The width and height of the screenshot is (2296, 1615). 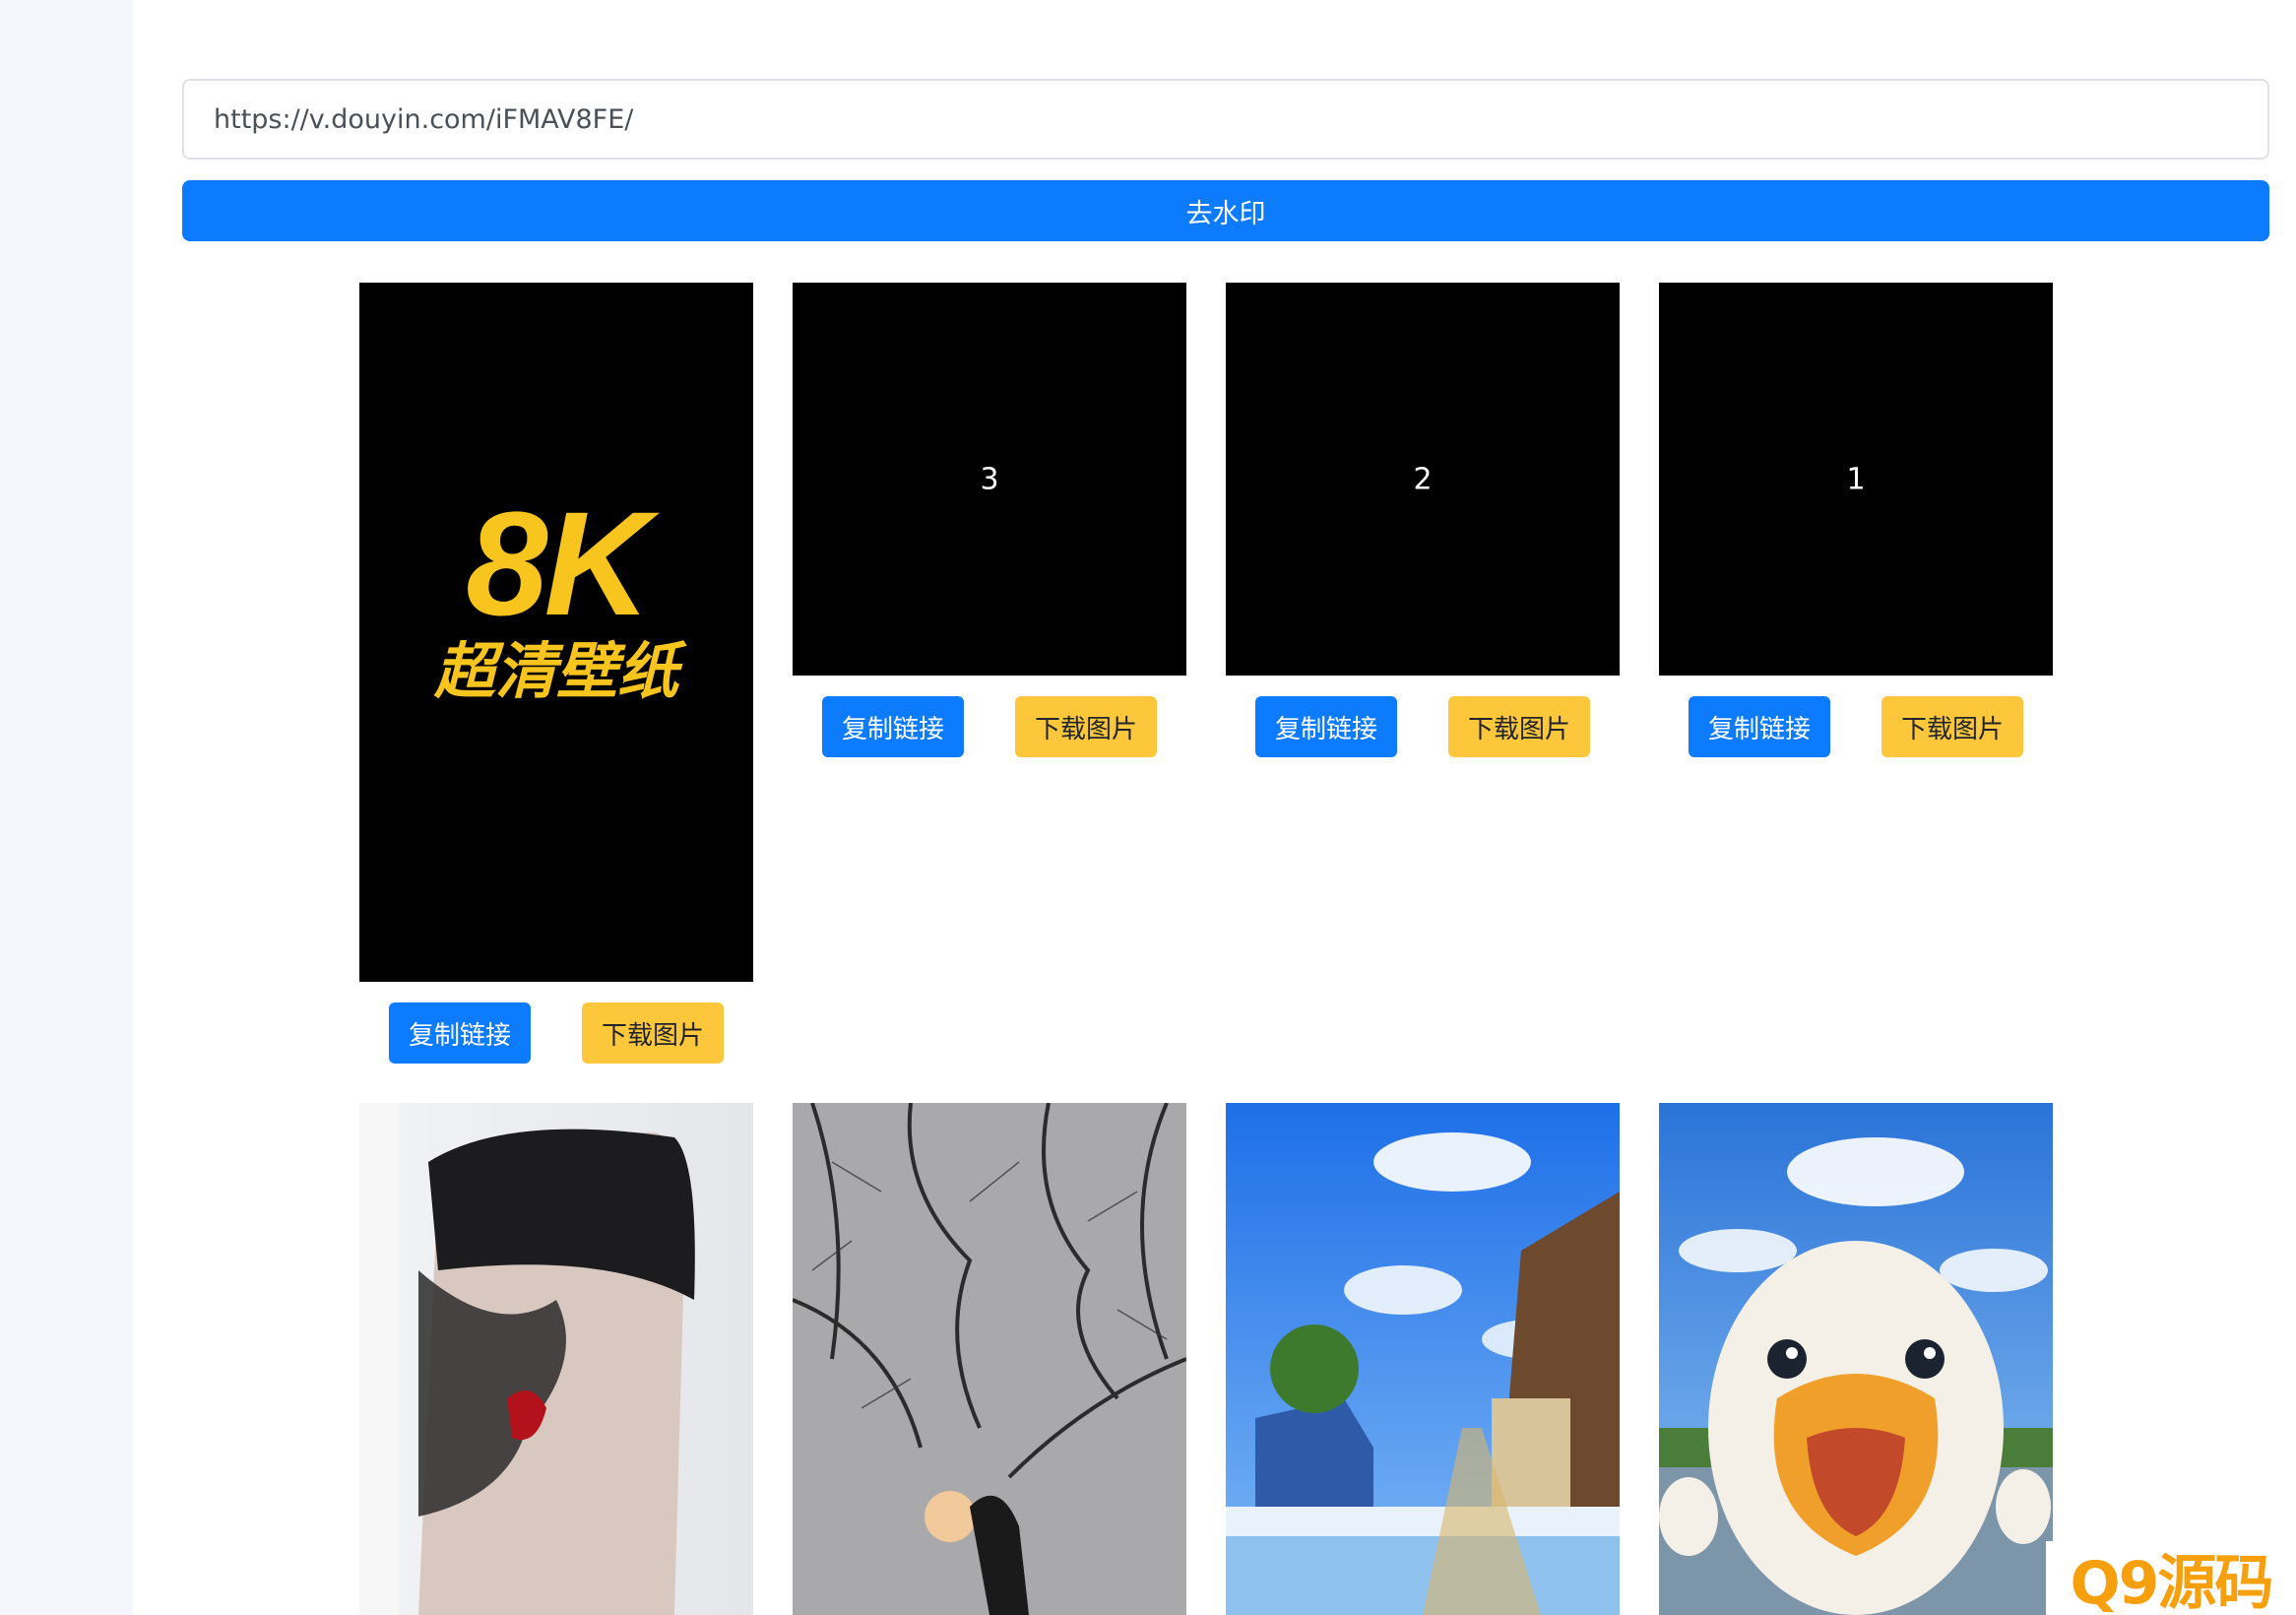 What do you see at coordinates (1225, 210) in the screenshot?
I see `remove-watermark-button: 去水印` at bounding box center [1225, 210].